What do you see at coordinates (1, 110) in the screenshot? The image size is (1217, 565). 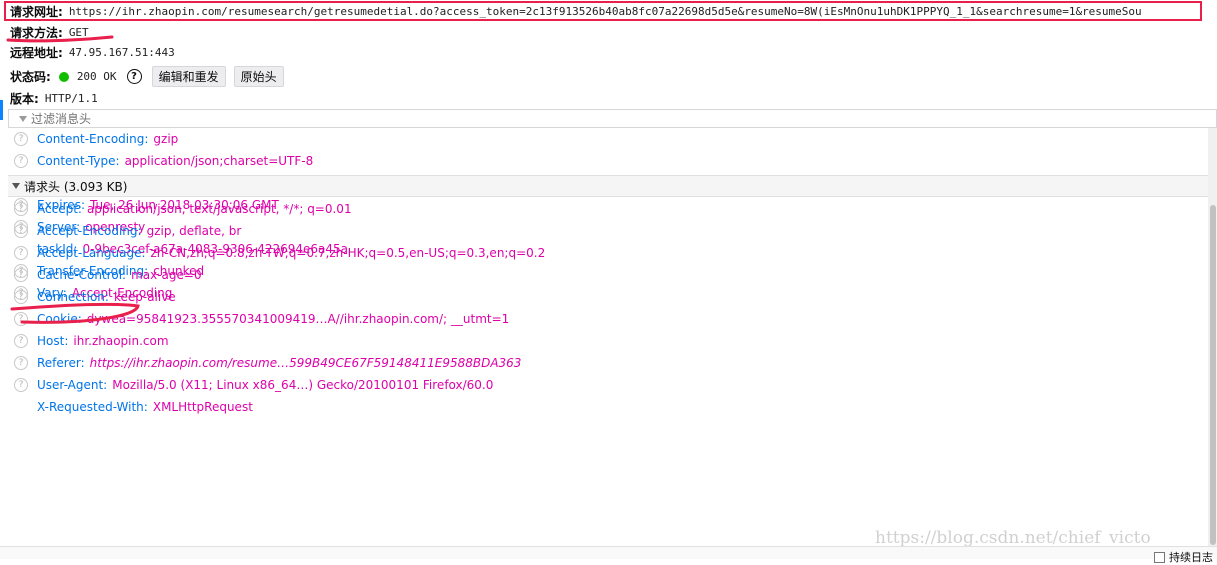 I see `panel-edge-accent` at bounding box center [1, 110].